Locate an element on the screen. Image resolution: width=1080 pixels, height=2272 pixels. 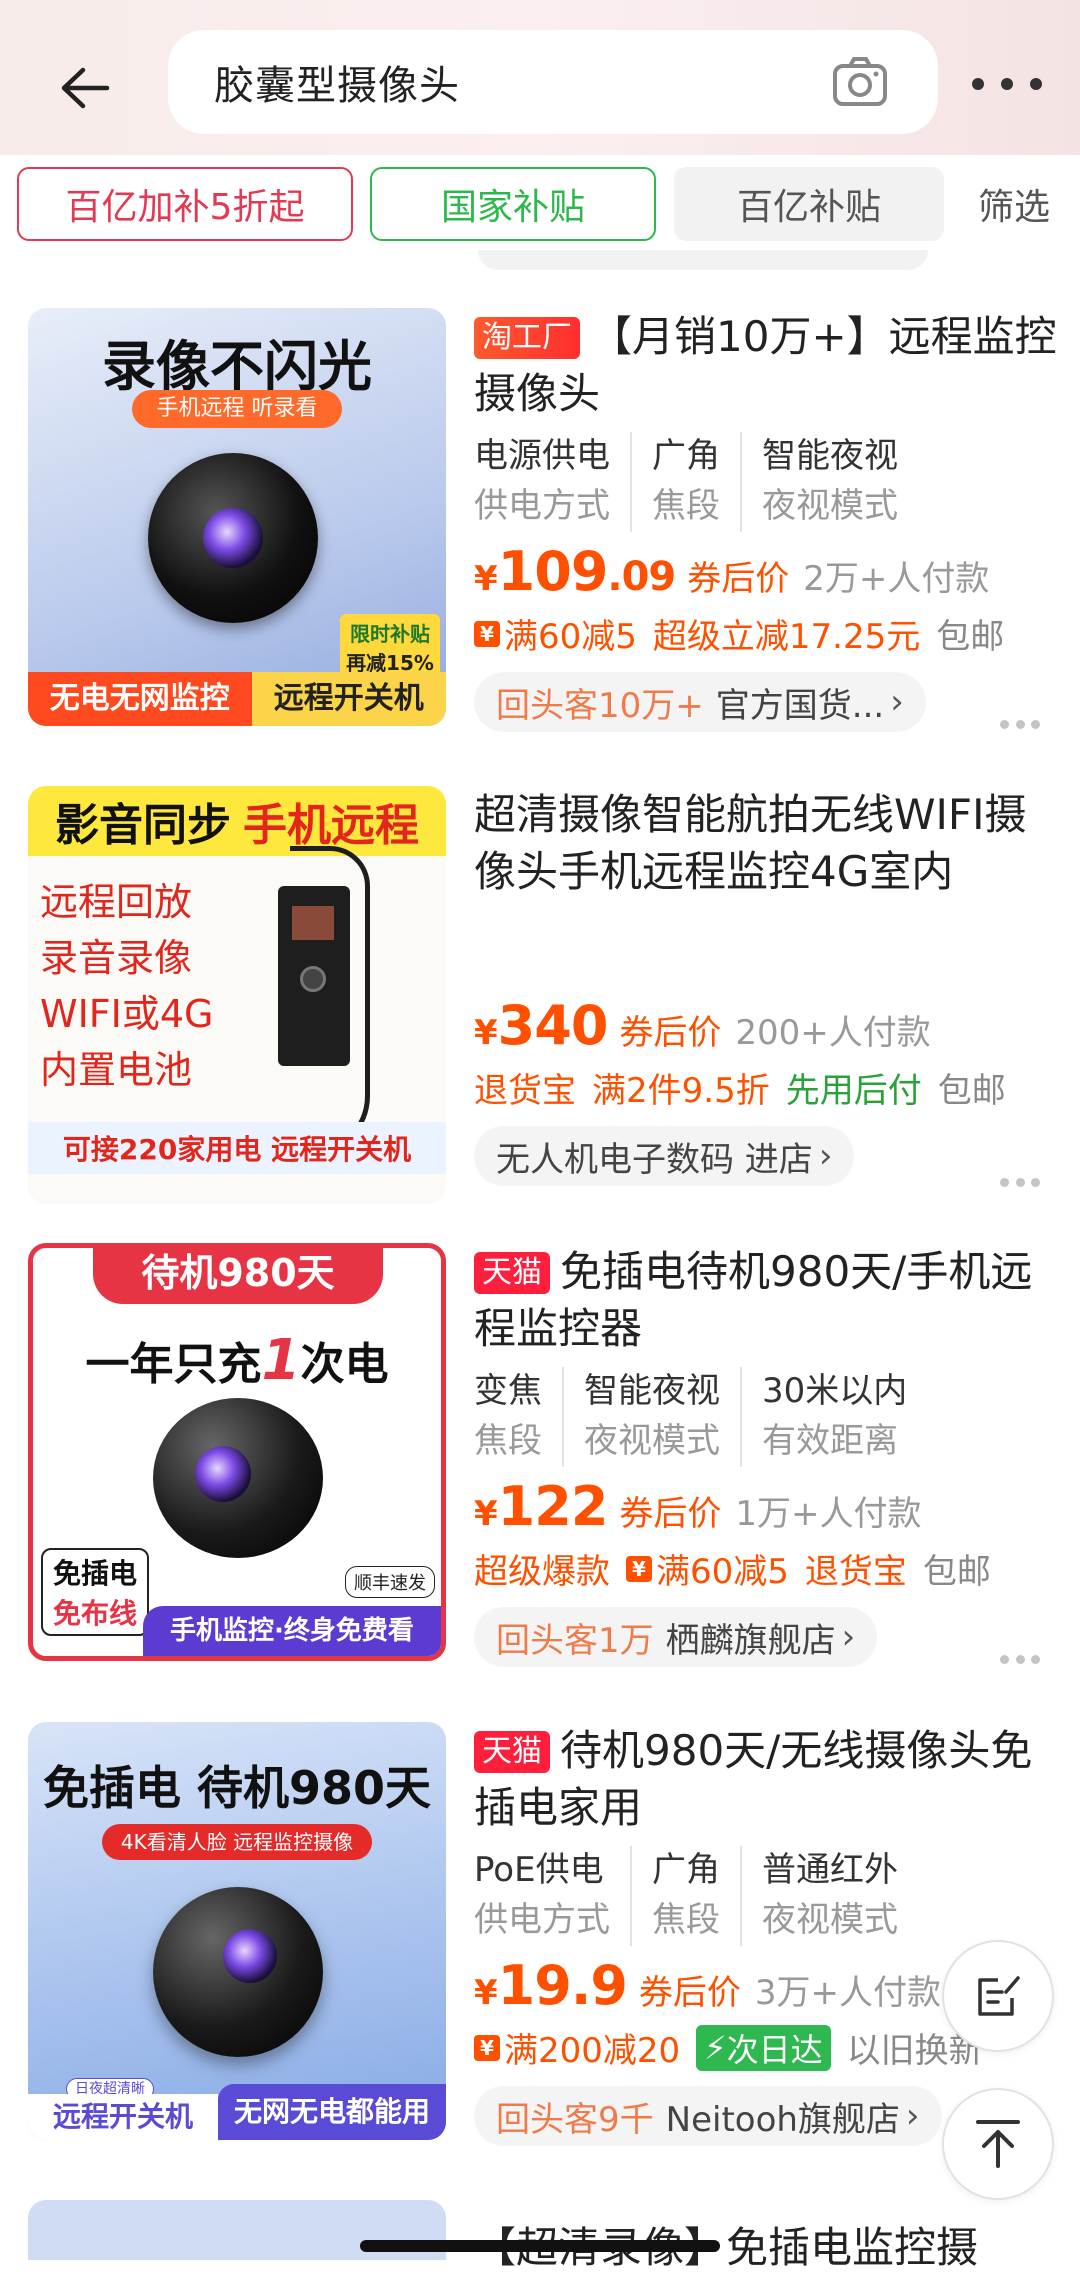
price-row: ¥ 340 券后价 200+人付款 is located at coordinates (702, 1025).